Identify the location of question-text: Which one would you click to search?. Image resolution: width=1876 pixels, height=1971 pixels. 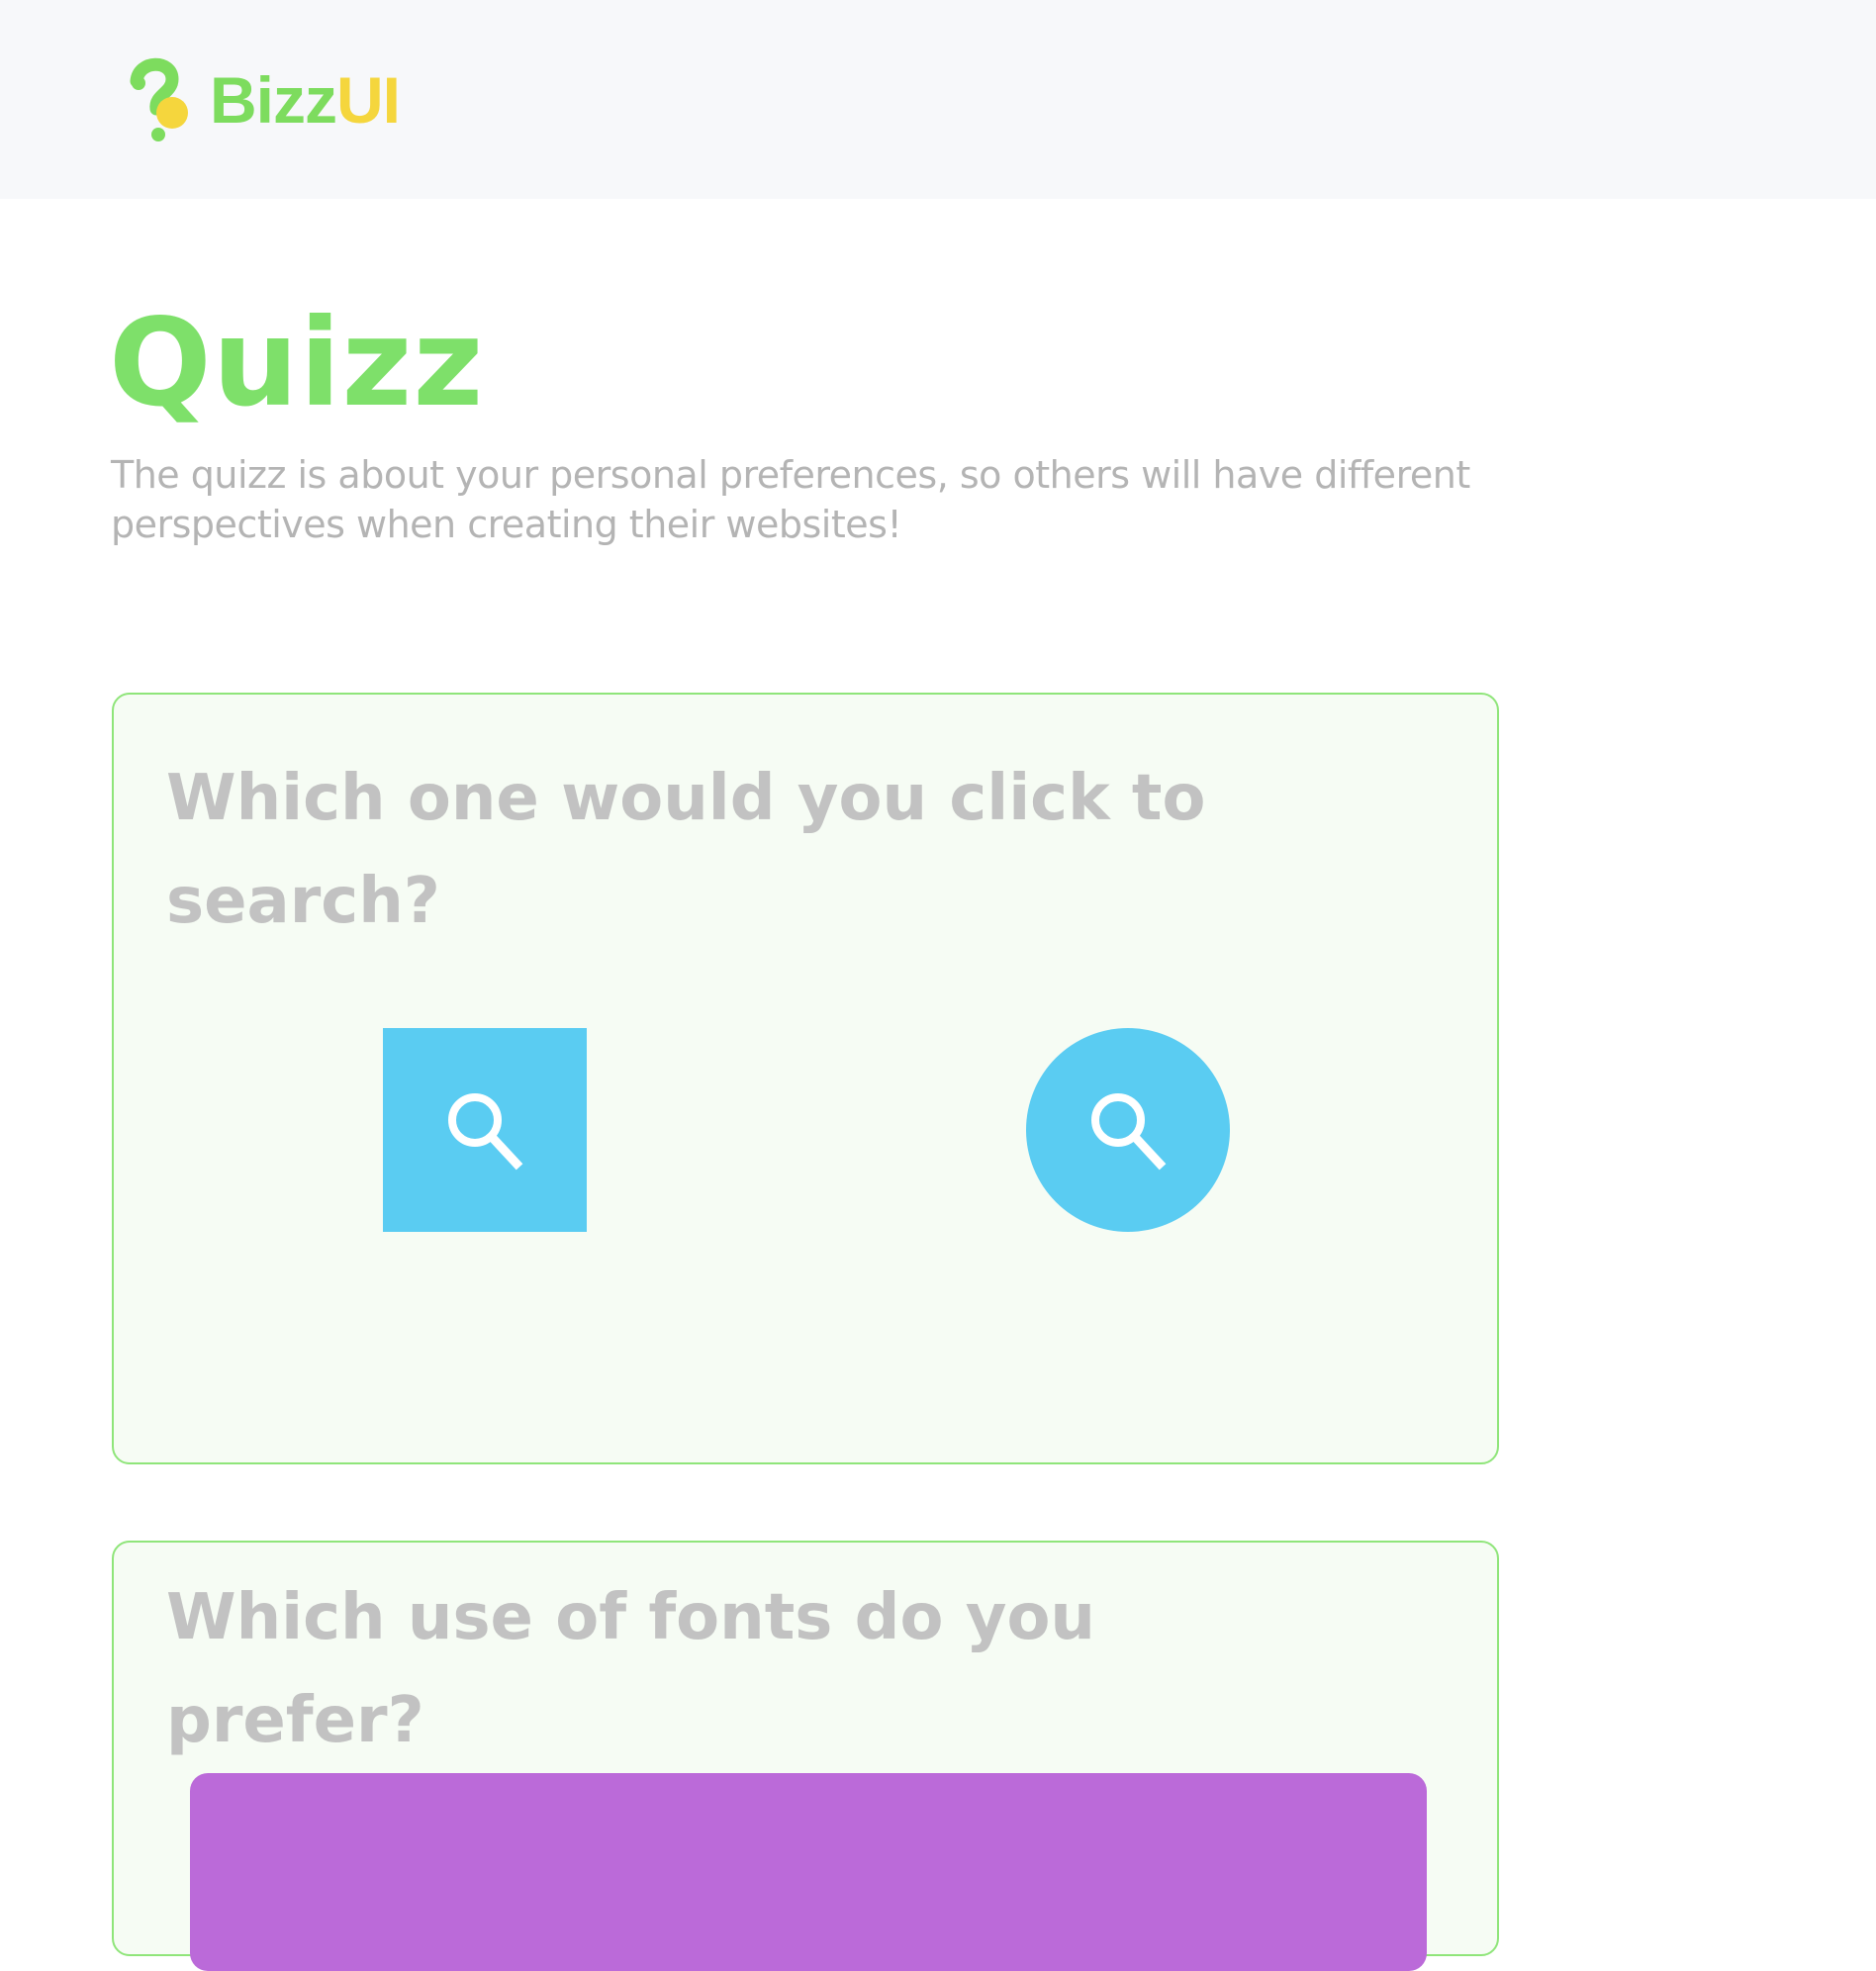
(686, 850).